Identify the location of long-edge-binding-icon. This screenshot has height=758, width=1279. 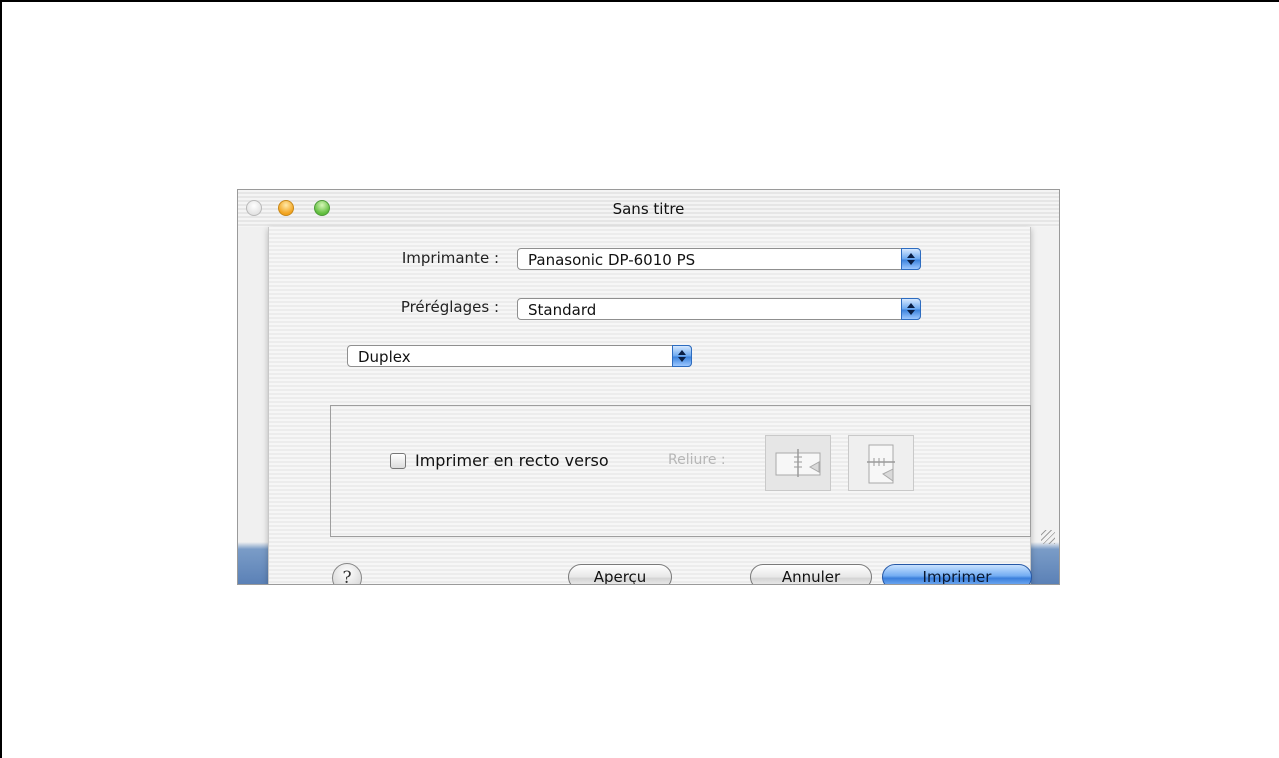
(798, 463).